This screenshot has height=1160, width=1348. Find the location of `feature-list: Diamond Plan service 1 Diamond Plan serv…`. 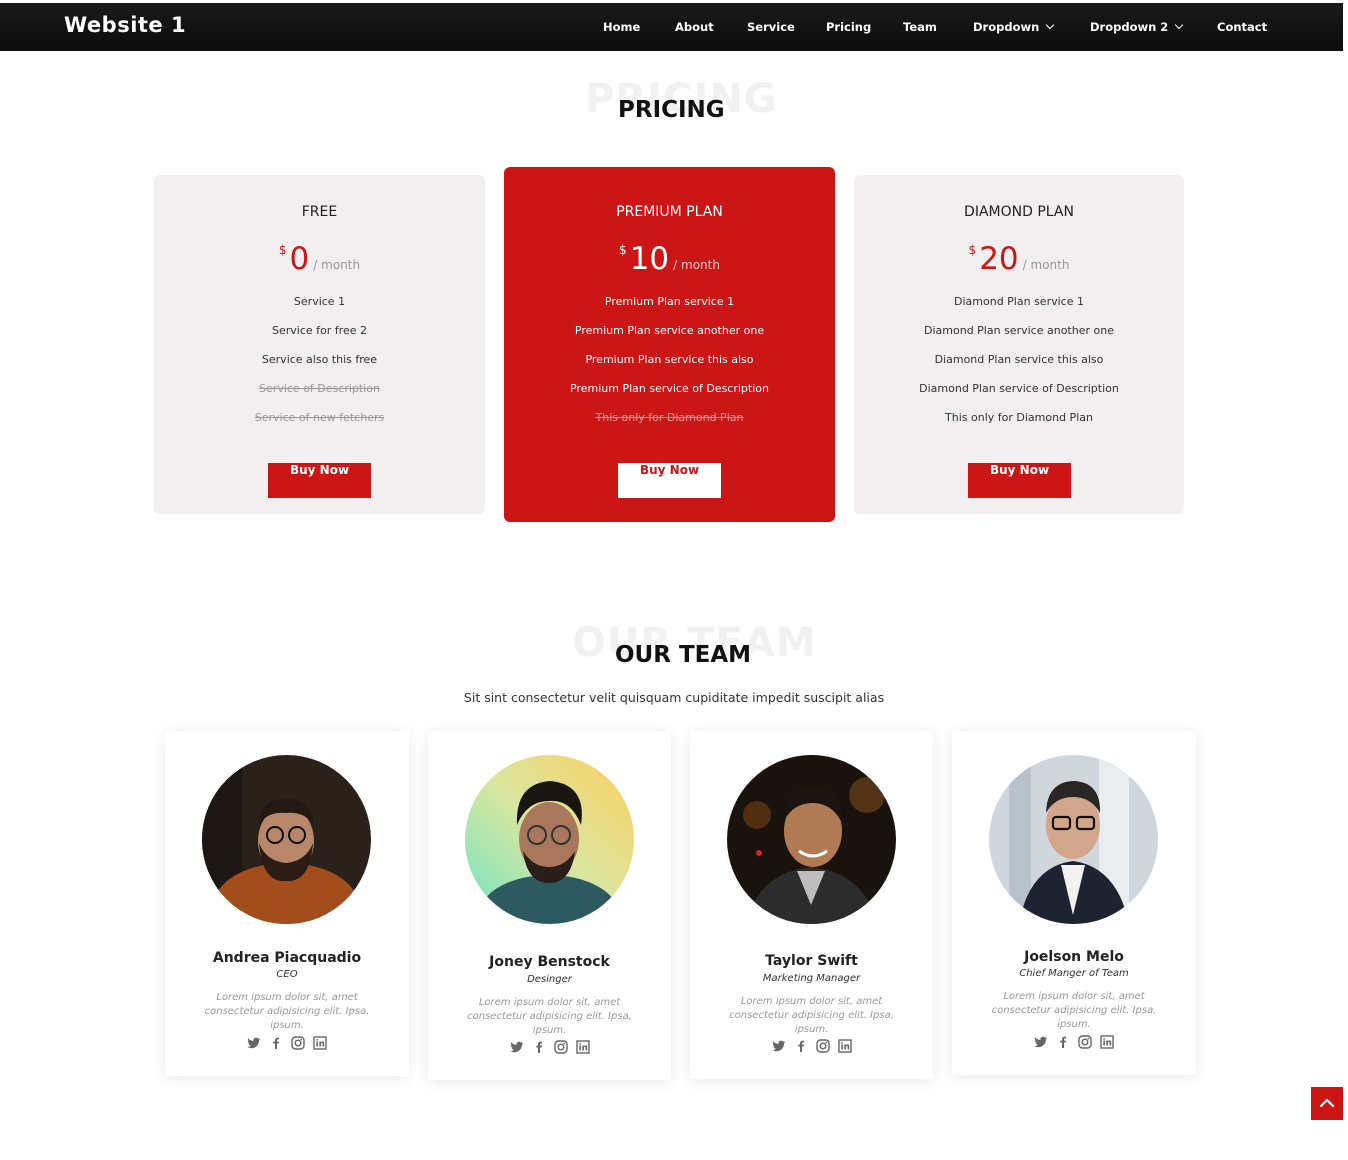

feature-list: Diamond Plan service 1 Diamond Plan serv… is located at coordinates (1019, 367).